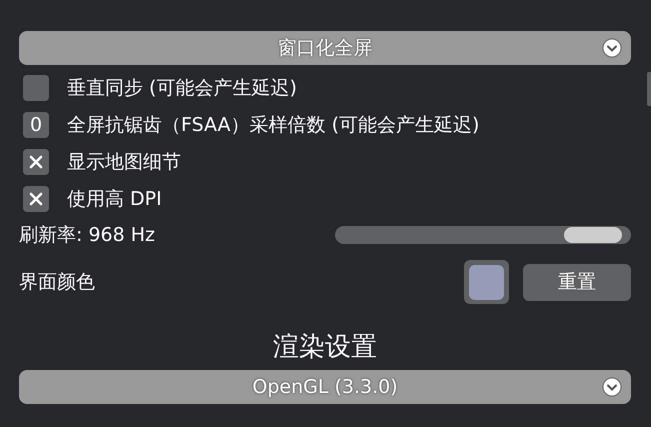 This screenshot has width=651, height=427. What do you see at coordinates (182, 88) in the screenshot?
I see `option-label: 垂直同步 (可能会产生延迟)` at bounding box center [182, 88].